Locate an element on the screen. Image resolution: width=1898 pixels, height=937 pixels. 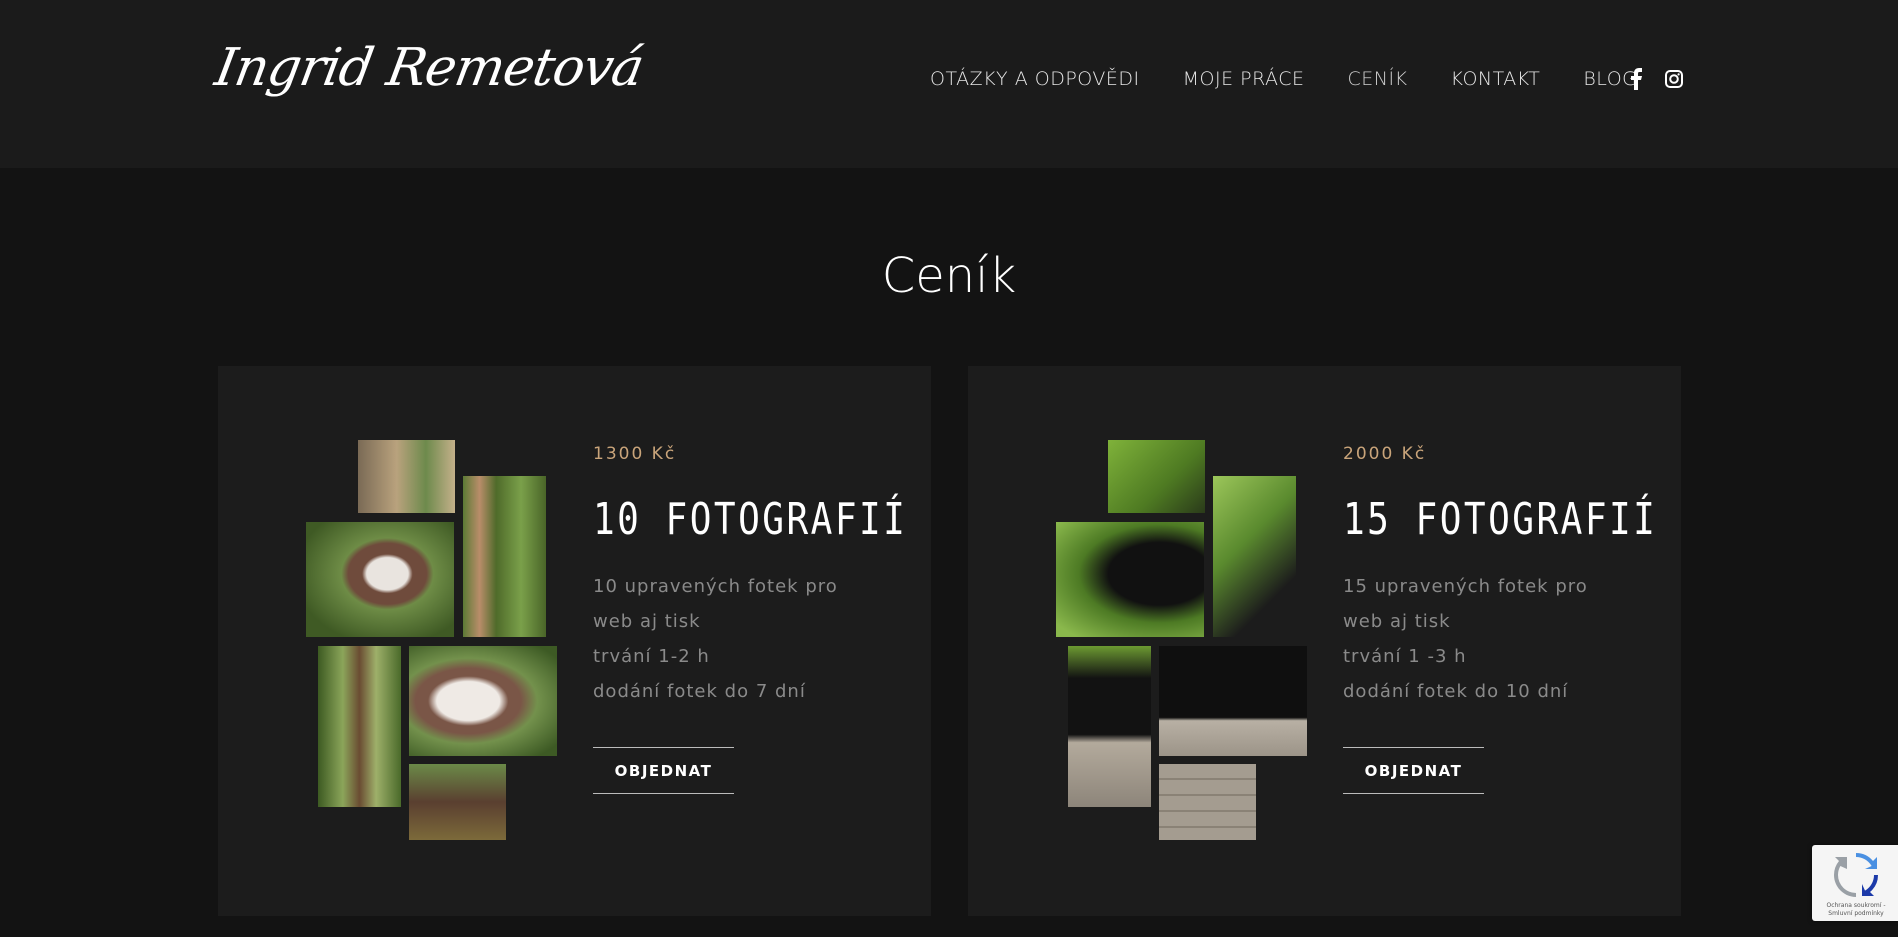
nav-item-faq: OTÁZKY A ODPOVĚDI is located at coordinates (1035, 79).